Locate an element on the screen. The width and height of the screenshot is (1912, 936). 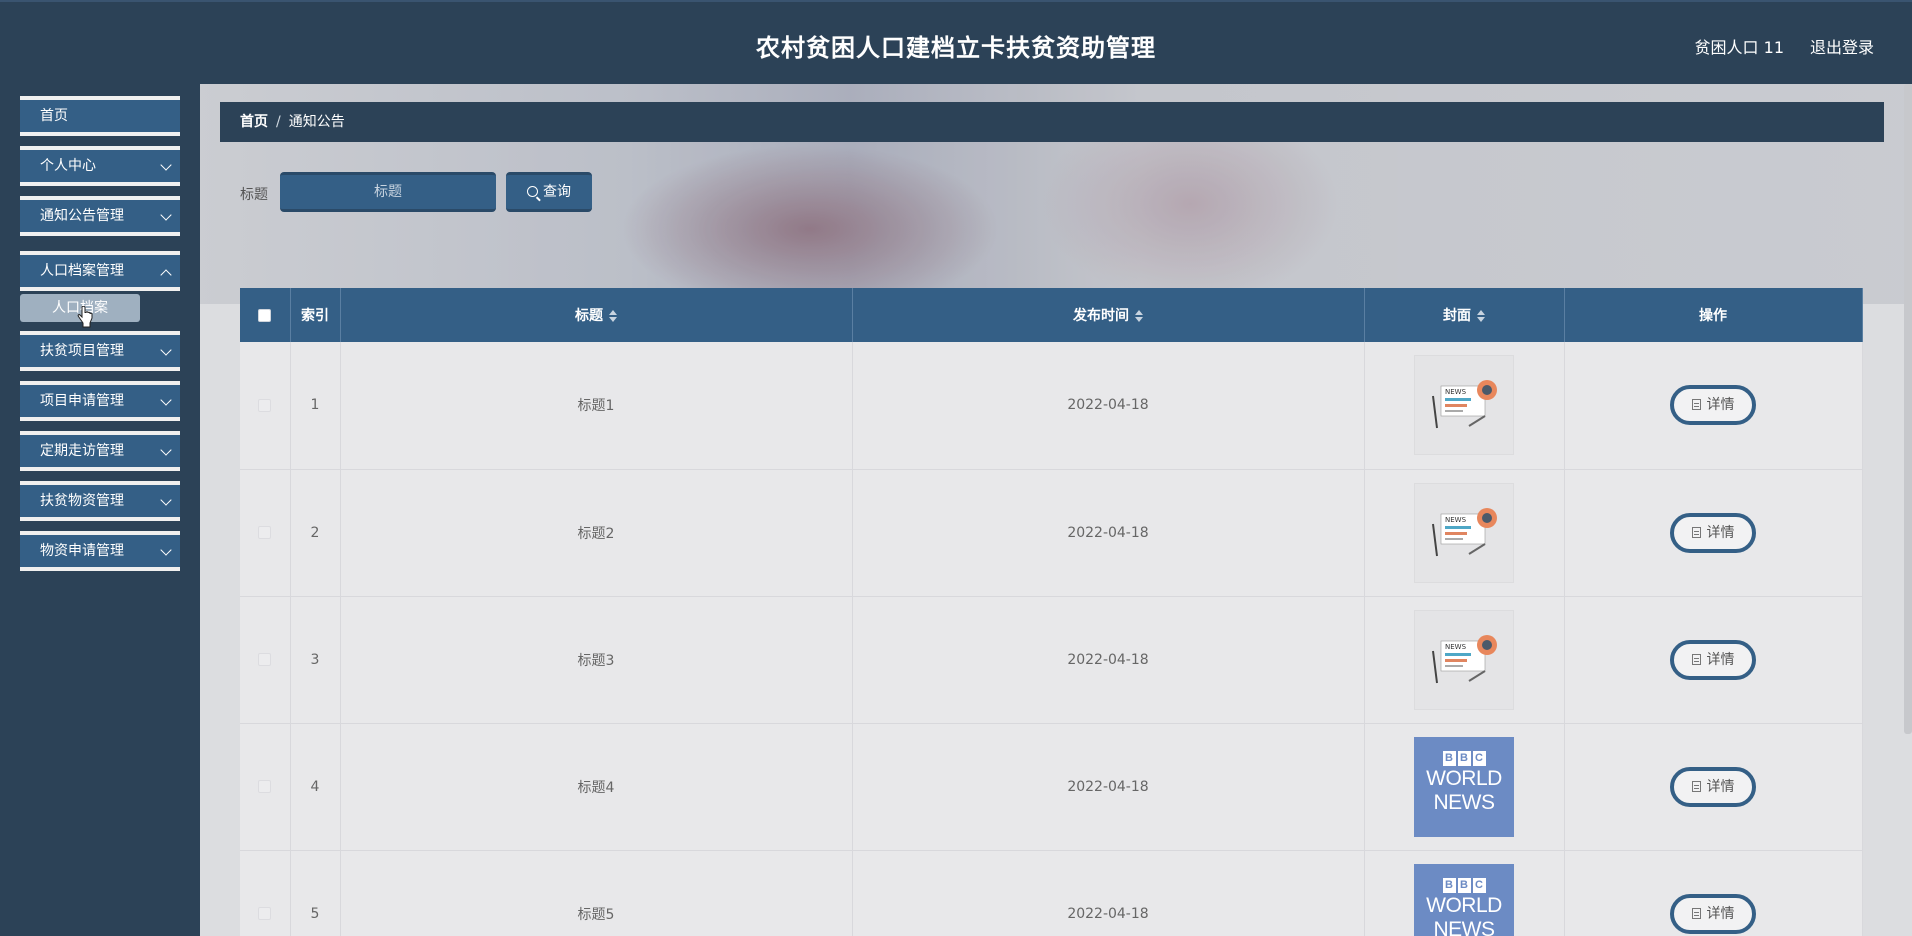
column-header-title: 标题 is located at coordinates (596, 315).